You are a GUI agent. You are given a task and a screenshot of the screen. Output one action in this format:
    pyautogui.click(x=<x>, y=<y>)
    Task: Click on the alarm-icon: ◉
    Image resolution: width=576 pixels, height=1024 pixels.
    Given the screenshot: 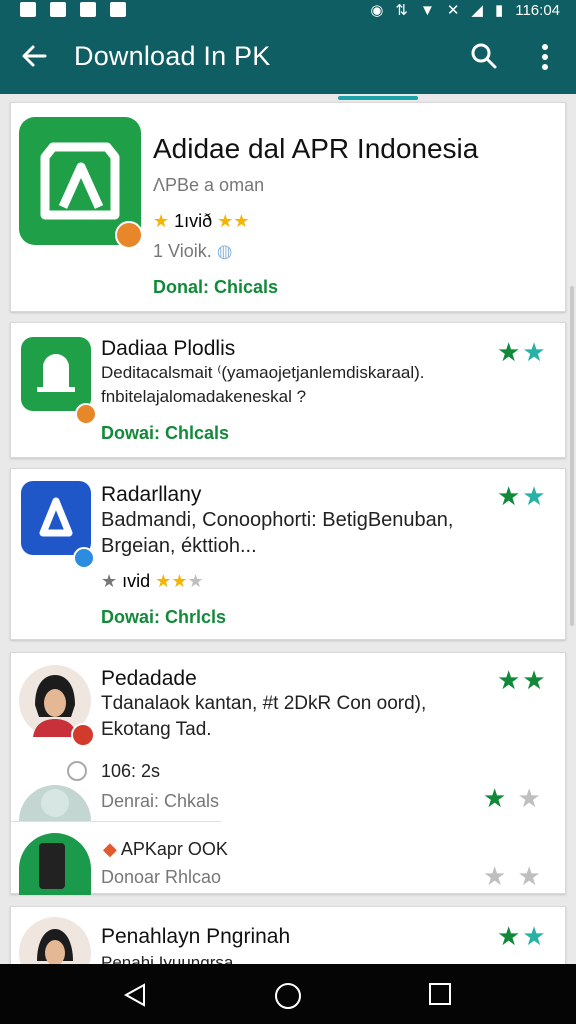 What is the action you would take?
    pyautogui.click(x=377, y=10)
    